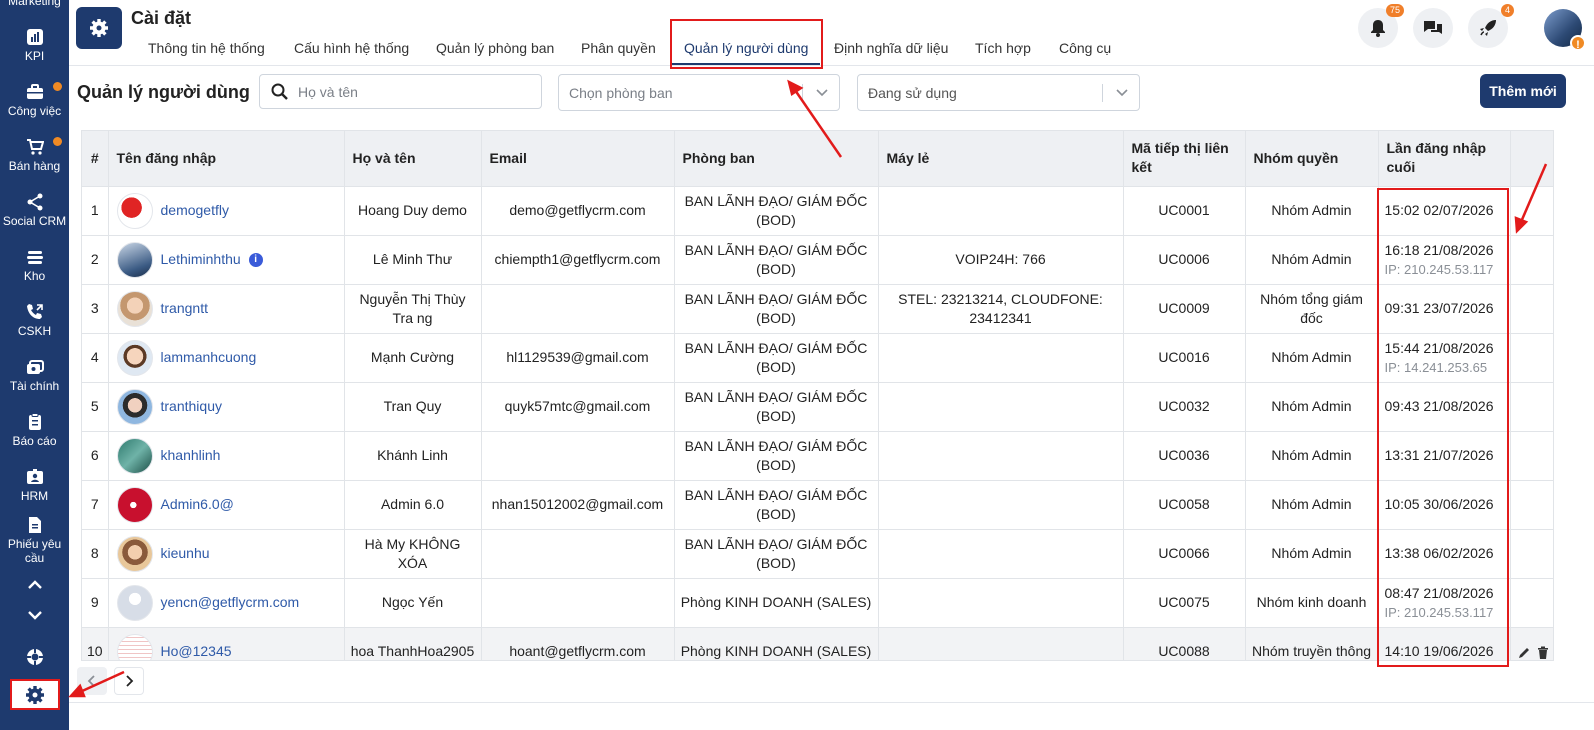 The image size is (1594, 730). Describe the element at coordinates (1491, 26) in the screenshot. I see `rocket-button: 4` at that location.